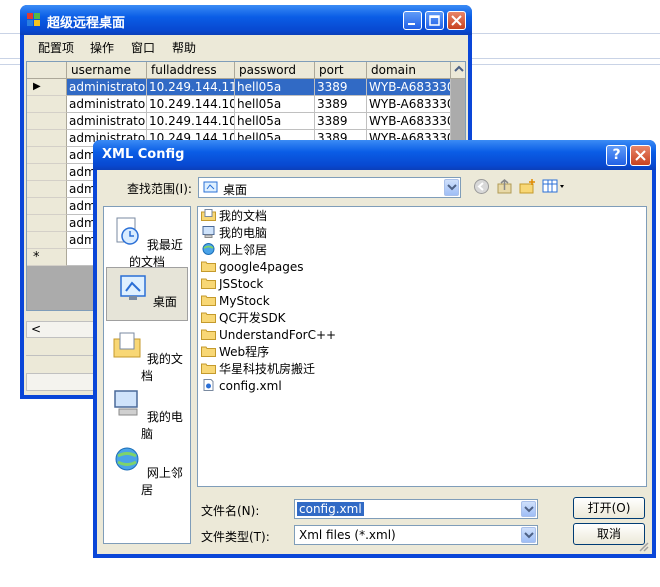 This screenshot has height=587, width=660. Describe the element at coordinates (47, 87) in the screenshot. I see `row-header: ▶` at that location.